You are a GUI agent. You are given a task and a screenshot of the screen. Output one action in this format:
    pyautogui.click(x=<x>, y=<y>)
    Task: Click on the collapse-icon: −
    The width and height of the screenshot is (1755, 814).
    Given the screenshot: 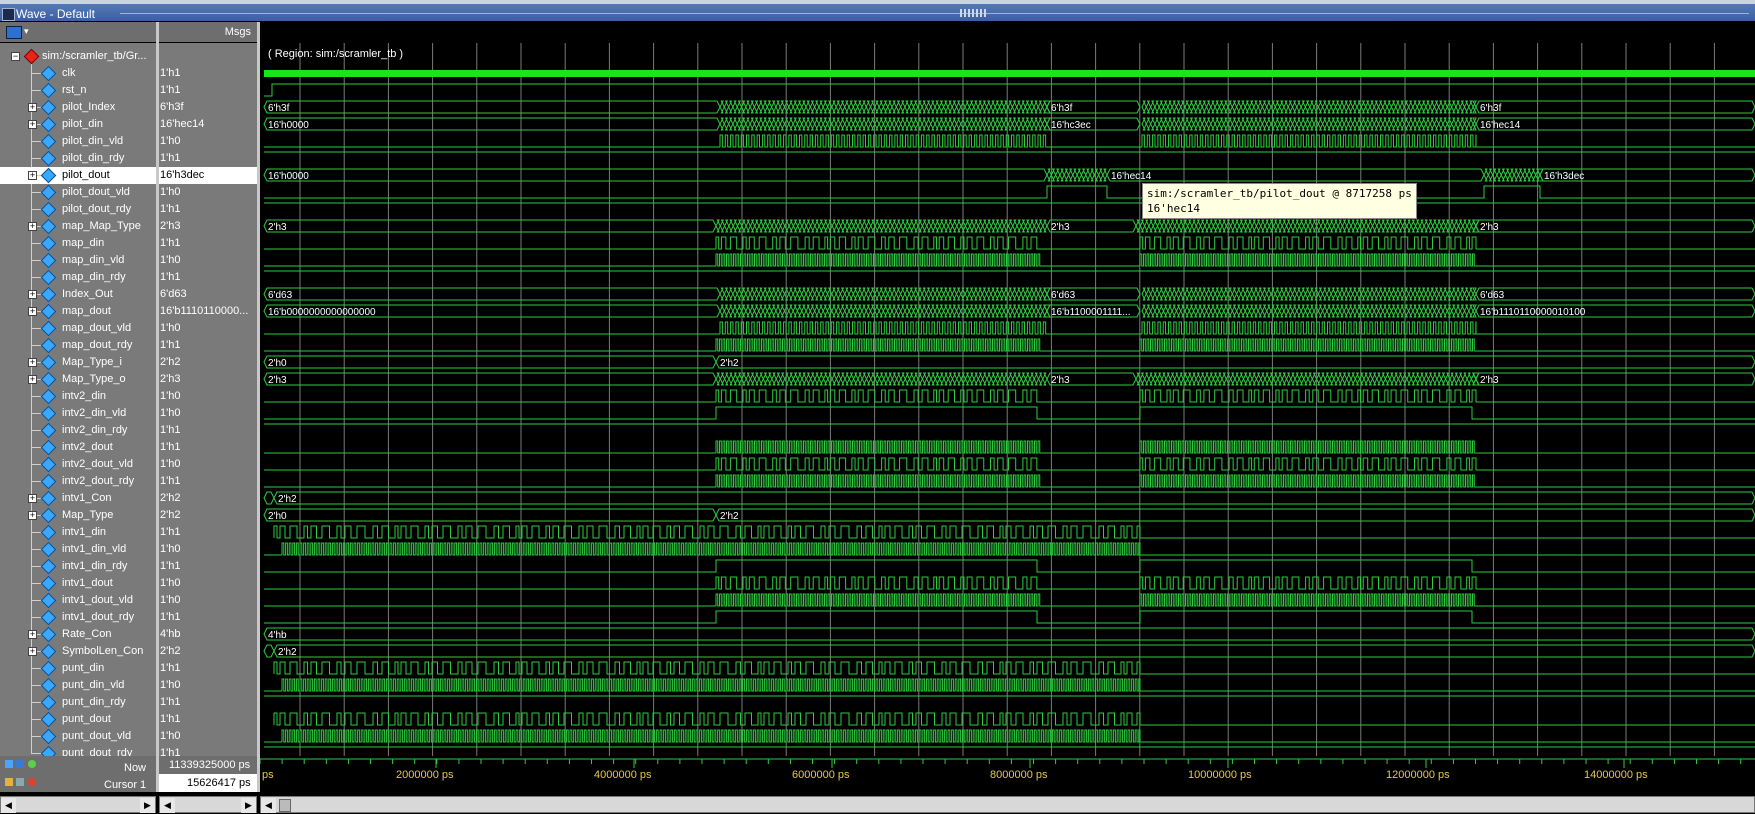 What is the action you would take?
    pyautogui.click(x=15, y=56)
    